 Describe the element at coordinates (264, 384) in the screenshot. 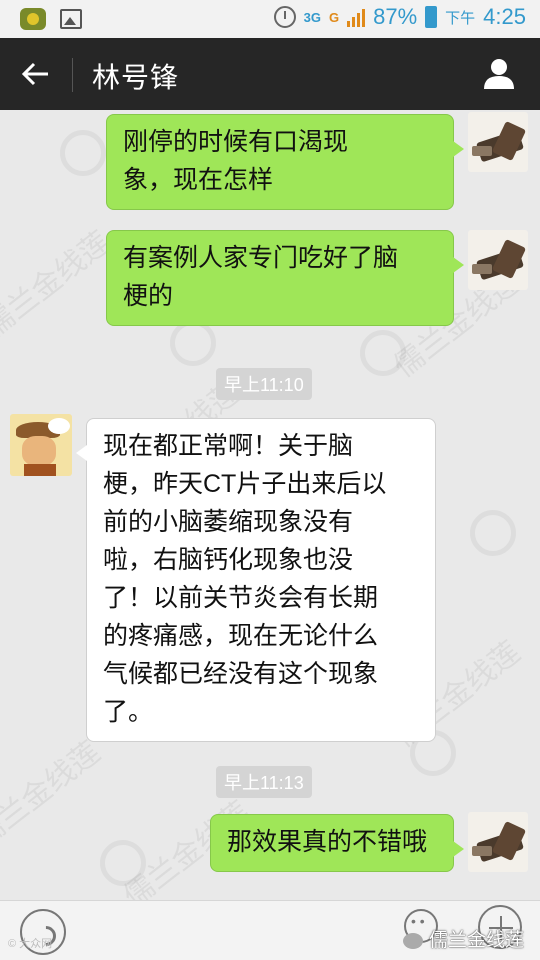

I see `message-timestamp: 早上11:10` at that location.